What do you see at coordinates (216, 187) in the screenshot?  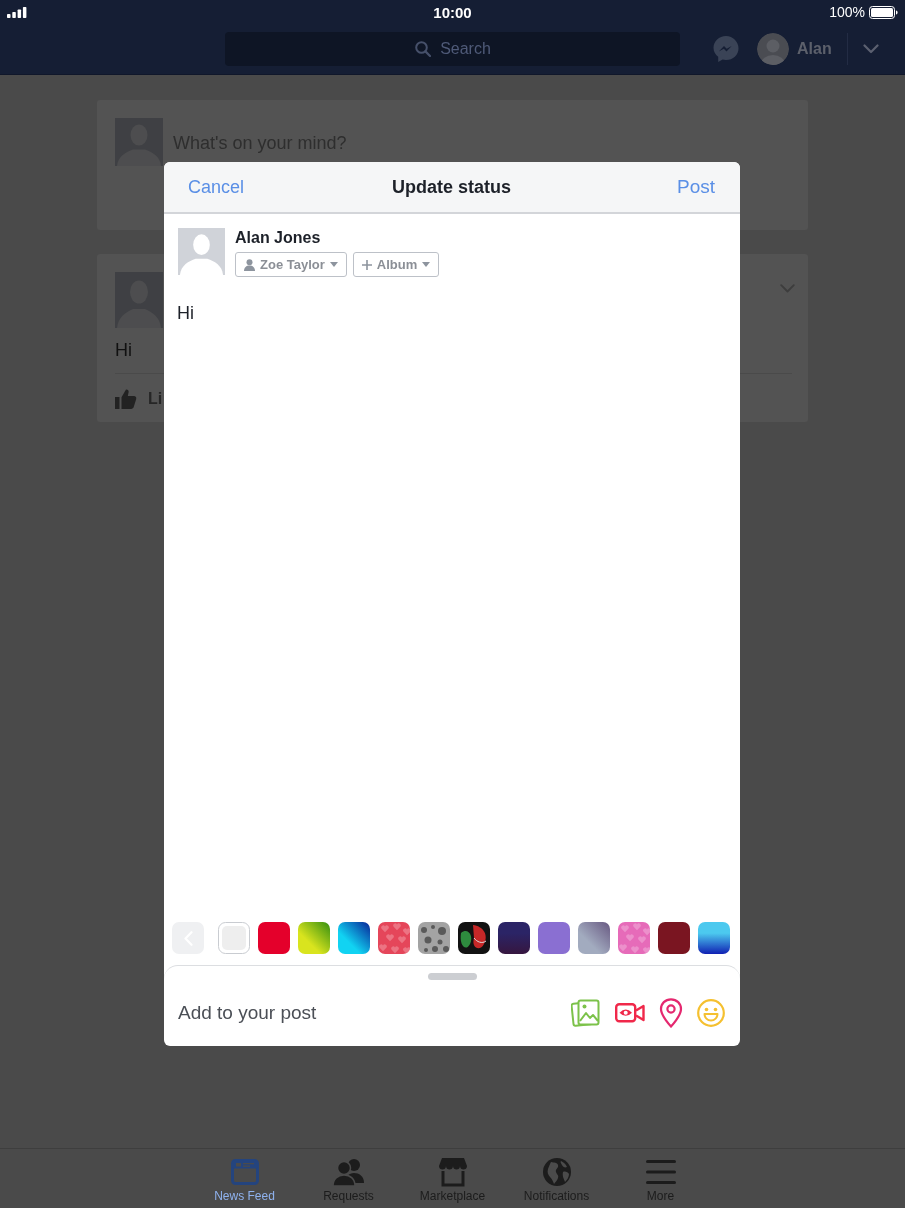 I see `cancel-button: Cancel` at bounding box center [216, 187].